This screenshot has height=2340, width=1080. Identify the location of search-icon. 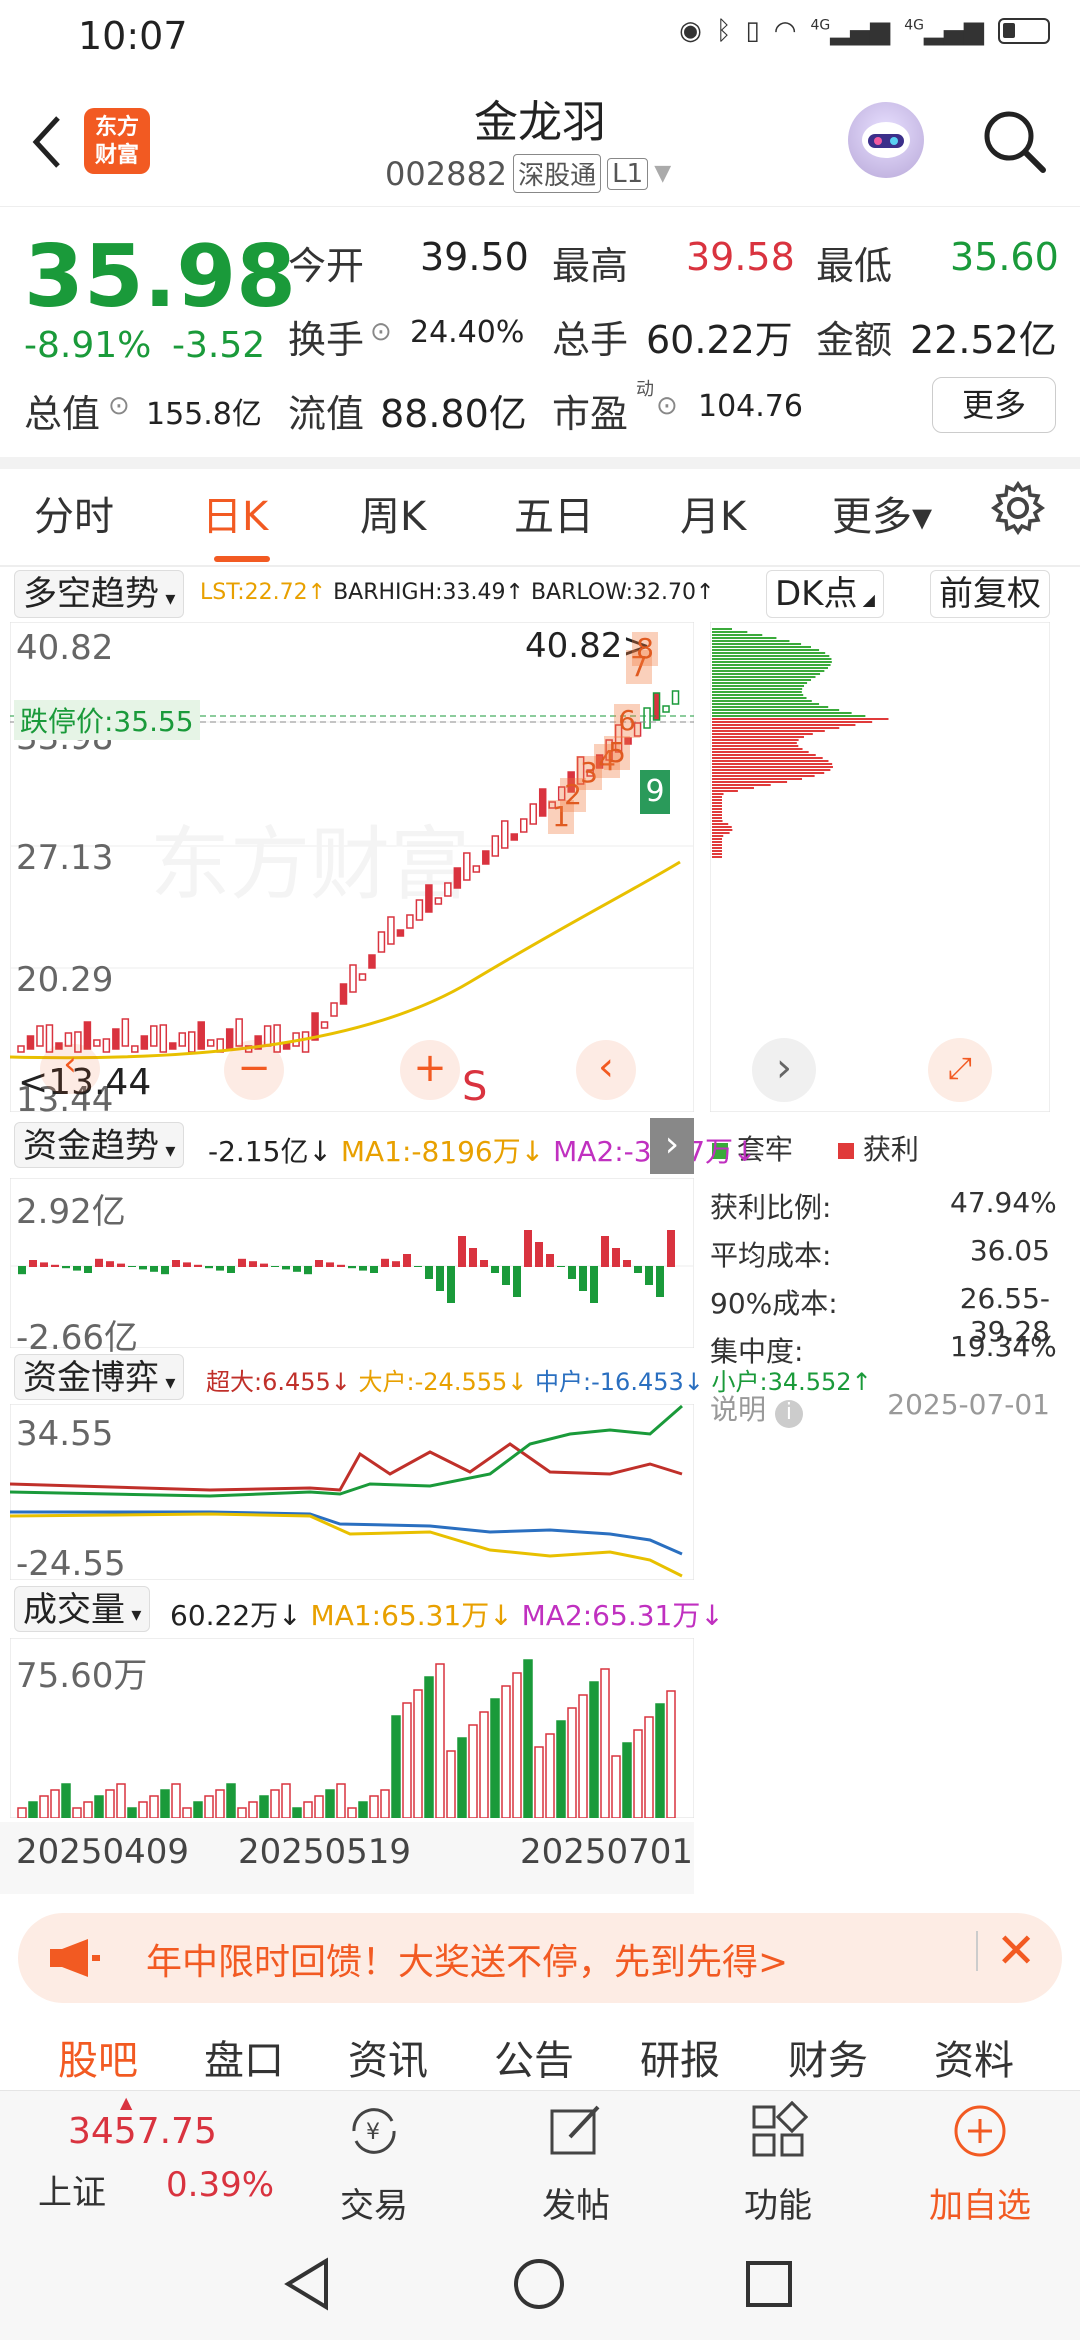
(1013, 140).